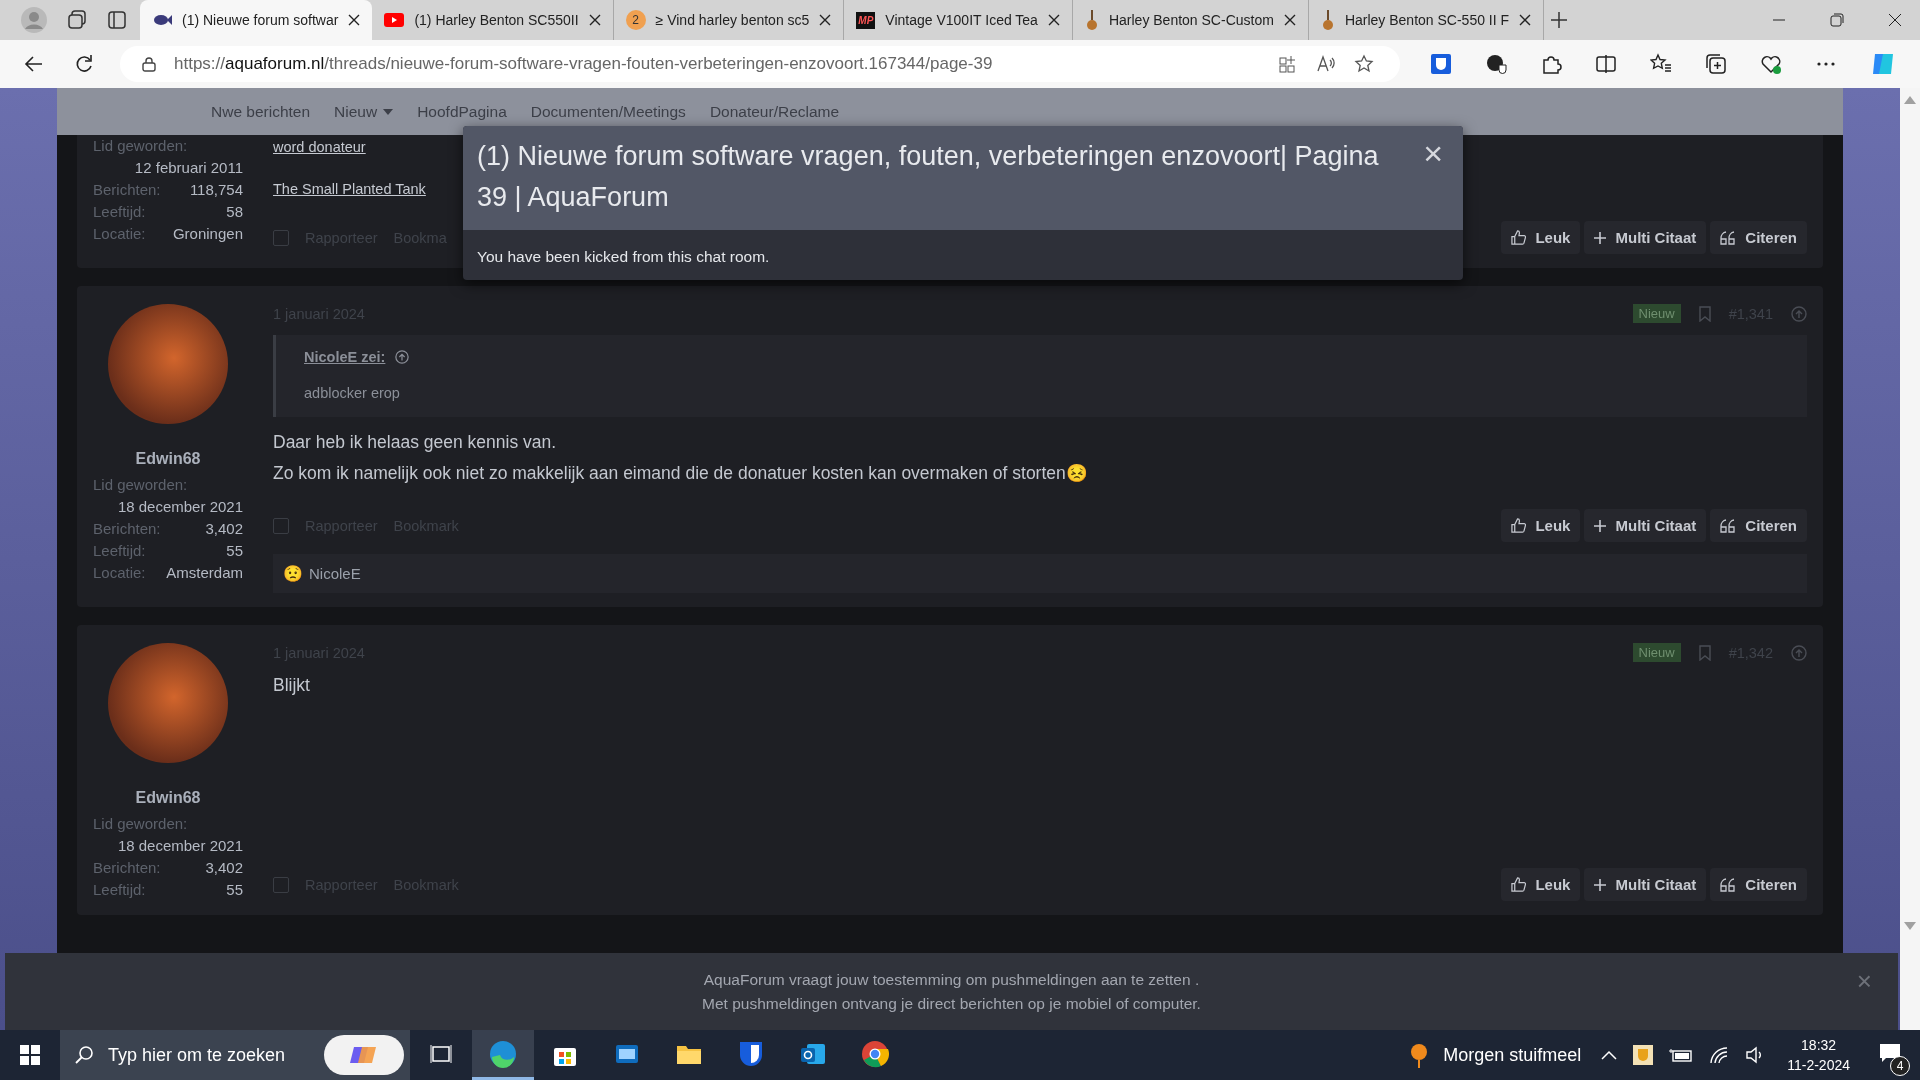 The width and height of the screenshot is (1920, 1080). What do you see at coordinates (760, 64) in the screenshot?
I see `address-field: https://aquaforum.nl/threads/nieuwe-forum-software-vragen-fouten-verbeteringen-enzovoort.167344/page-39` at bounding box center [760, 64].